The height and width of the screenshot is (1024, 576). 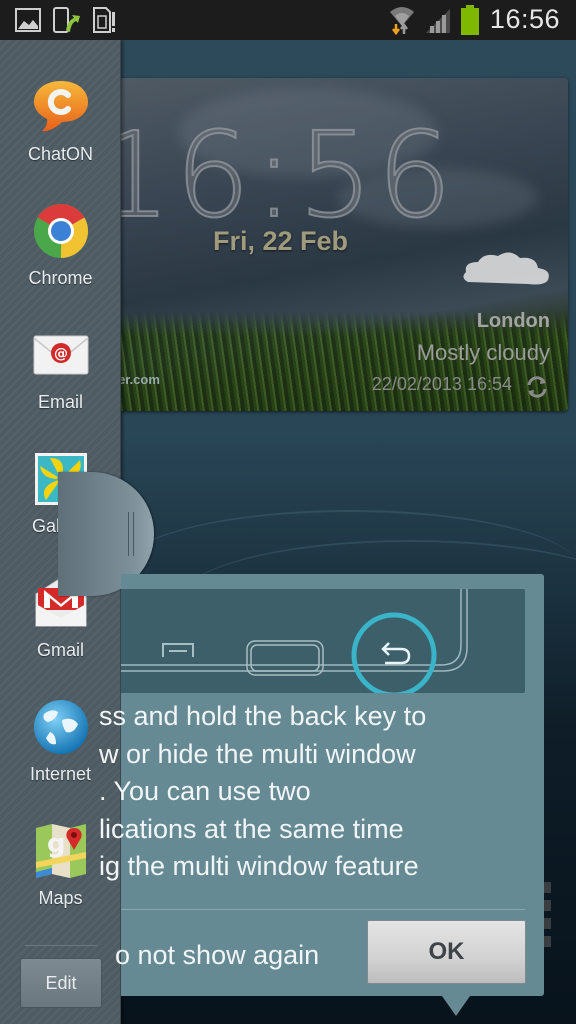 I want to click on chrome-icon, so click(x=61, y=230).